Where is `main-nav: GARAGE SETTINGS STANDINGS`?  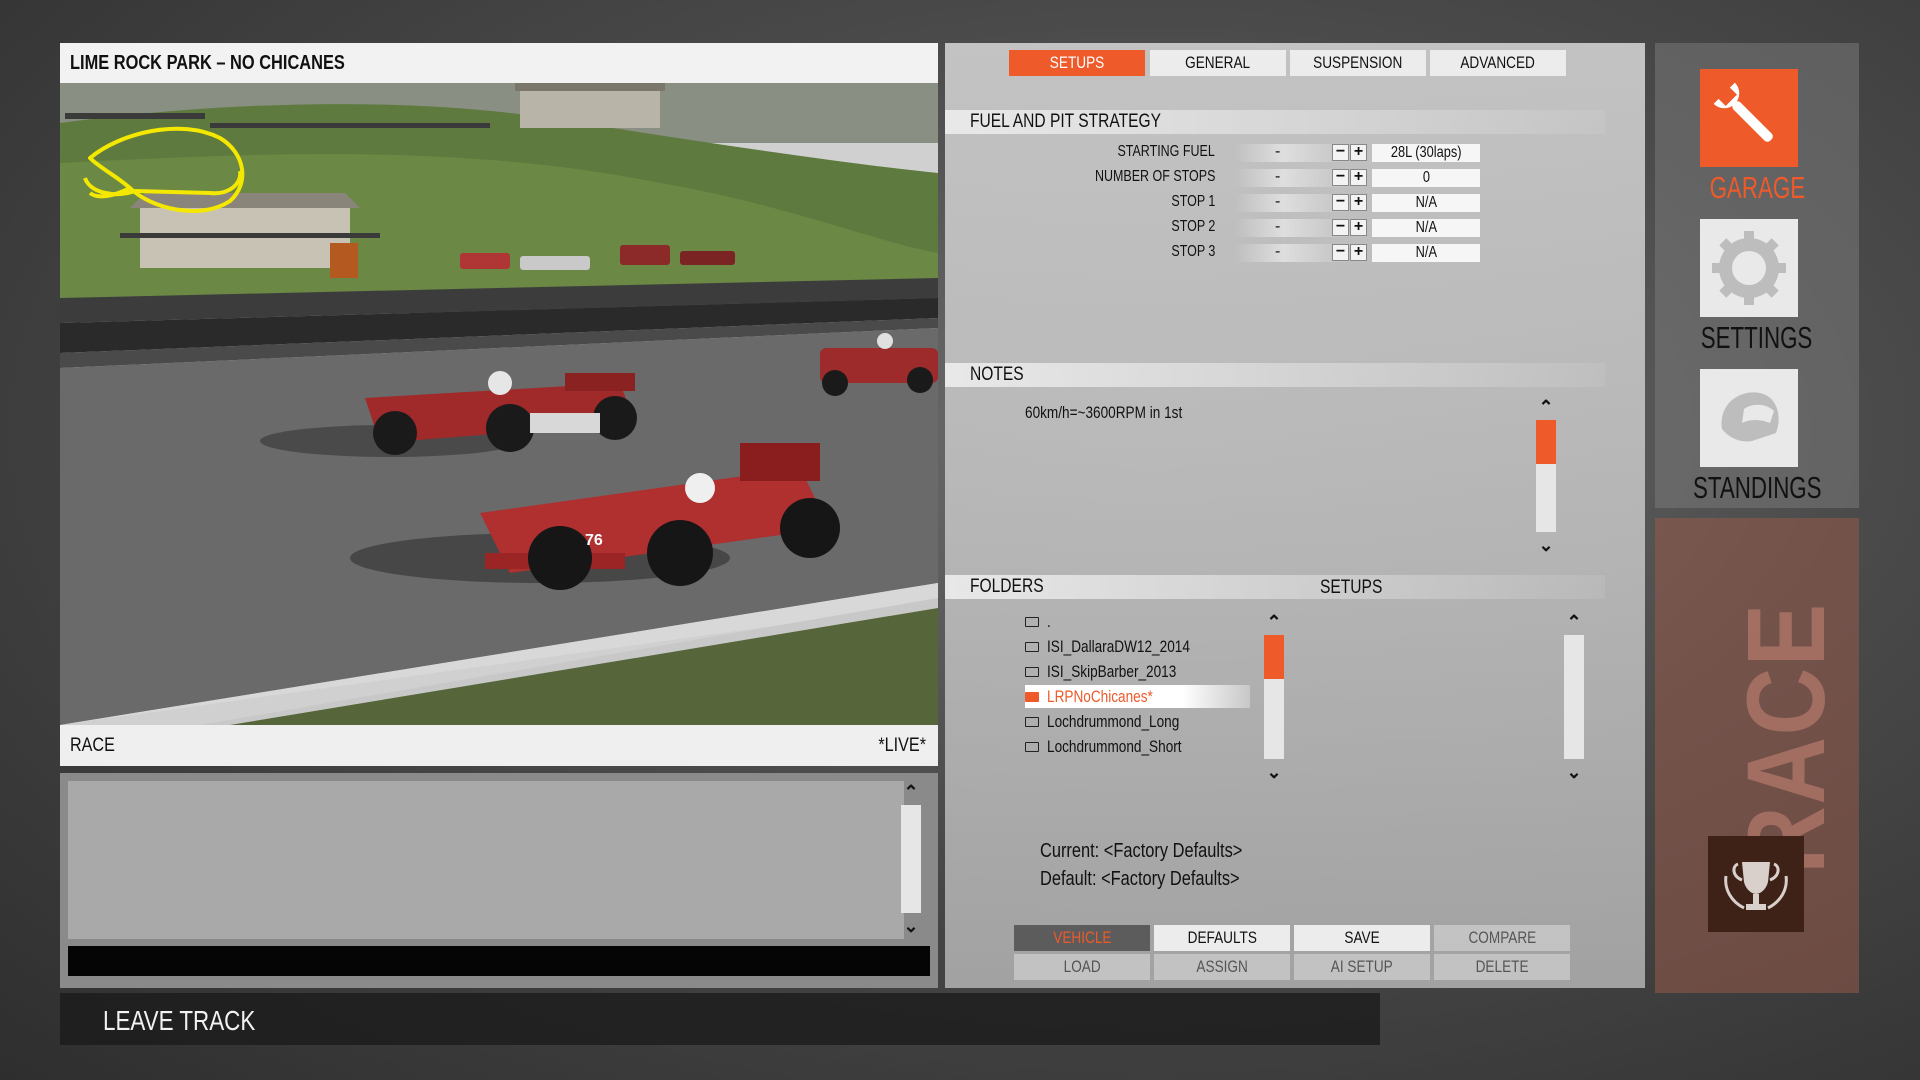
main-nav: GARAGE SETTINGS STANDINGS is located at coordinates (1757, 275).